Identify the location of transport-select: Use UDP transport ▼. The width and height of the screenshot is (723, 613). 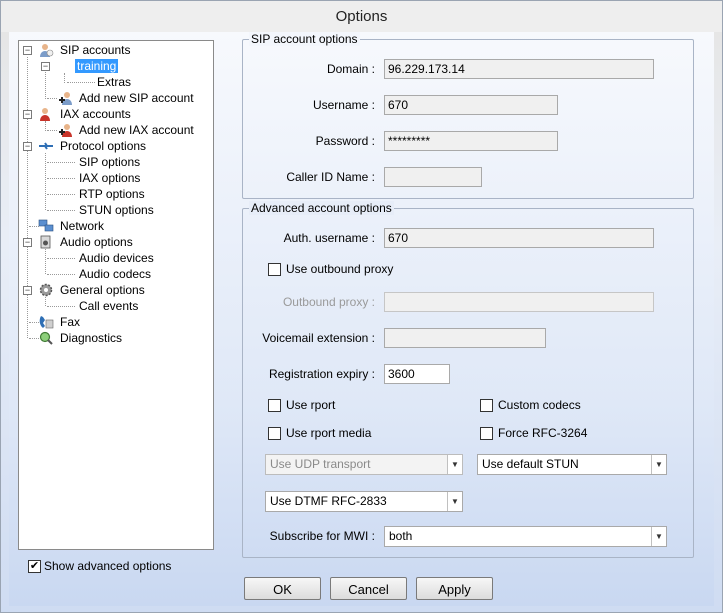
(364, 464).